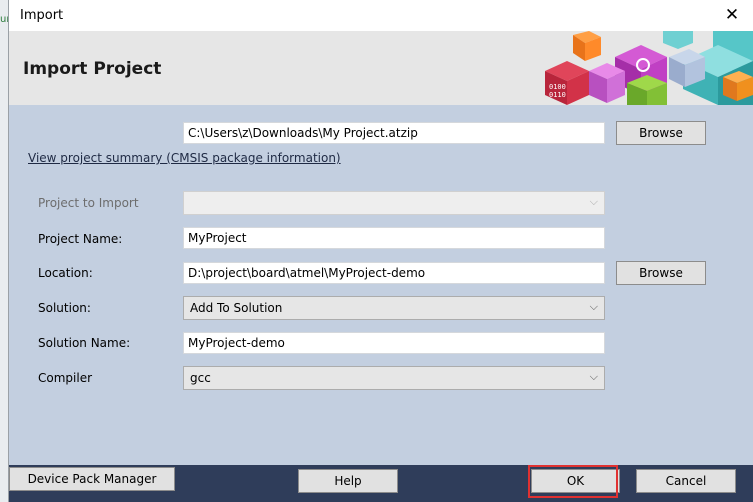 This screenshot has height=502, width=753. What do you see at coordinates (573, 481) in the screenshot?
I see `ok-button-highlight` at bounding box center [573, 481].